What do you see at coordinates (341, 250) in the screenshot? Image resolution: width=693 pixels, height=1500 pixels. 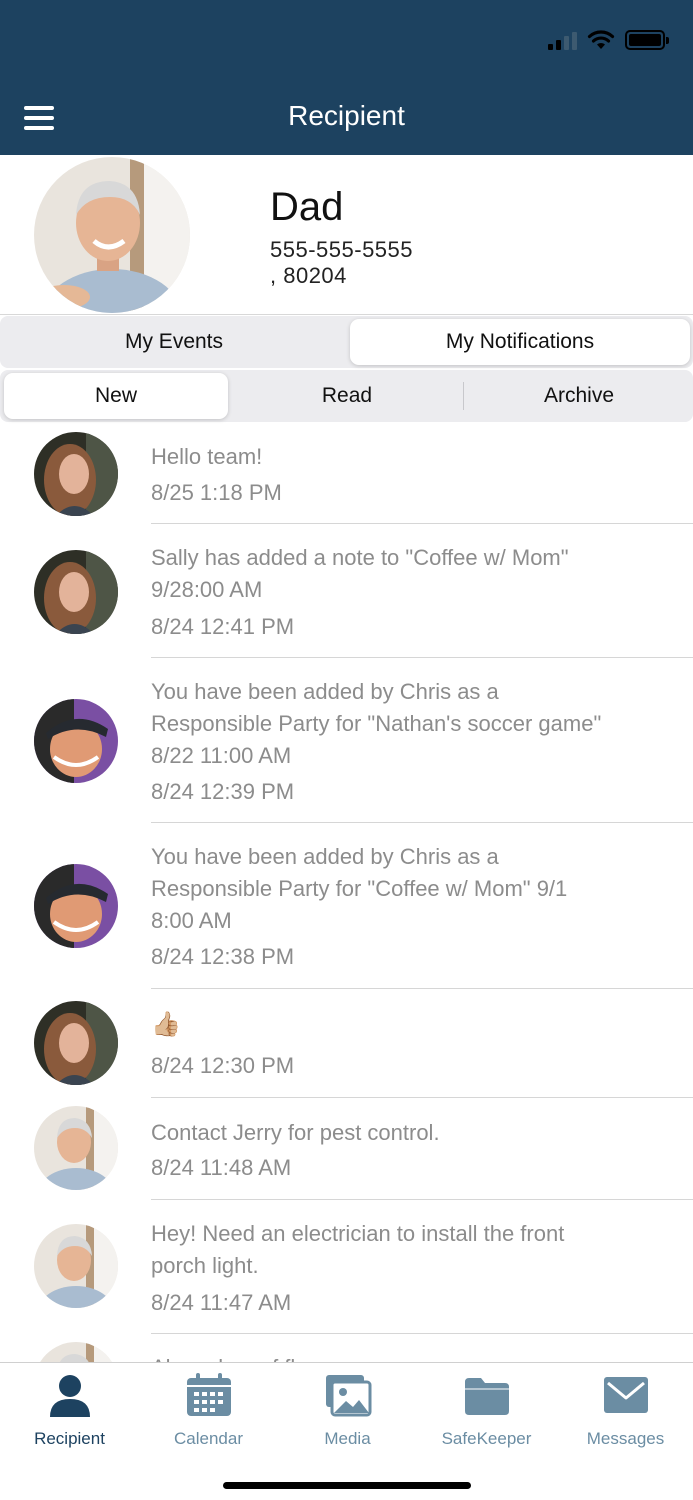 I see `recipient-phone: 555-555-5555` at bounding box center [341, 250].